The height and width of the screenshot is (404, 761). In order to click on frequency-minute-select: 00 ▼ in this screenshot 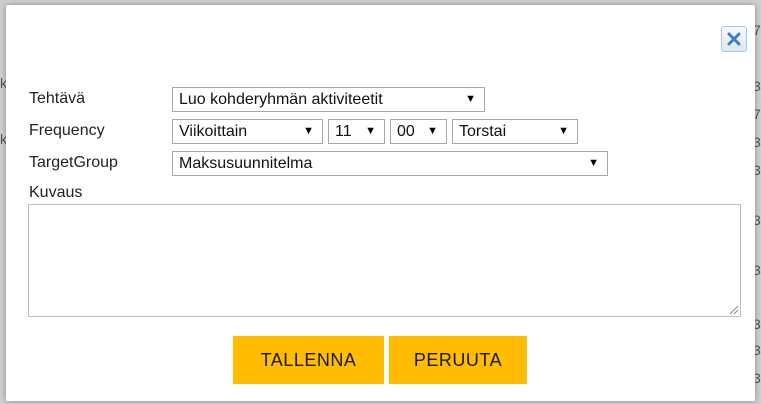, I will do `click(418, 131)`.